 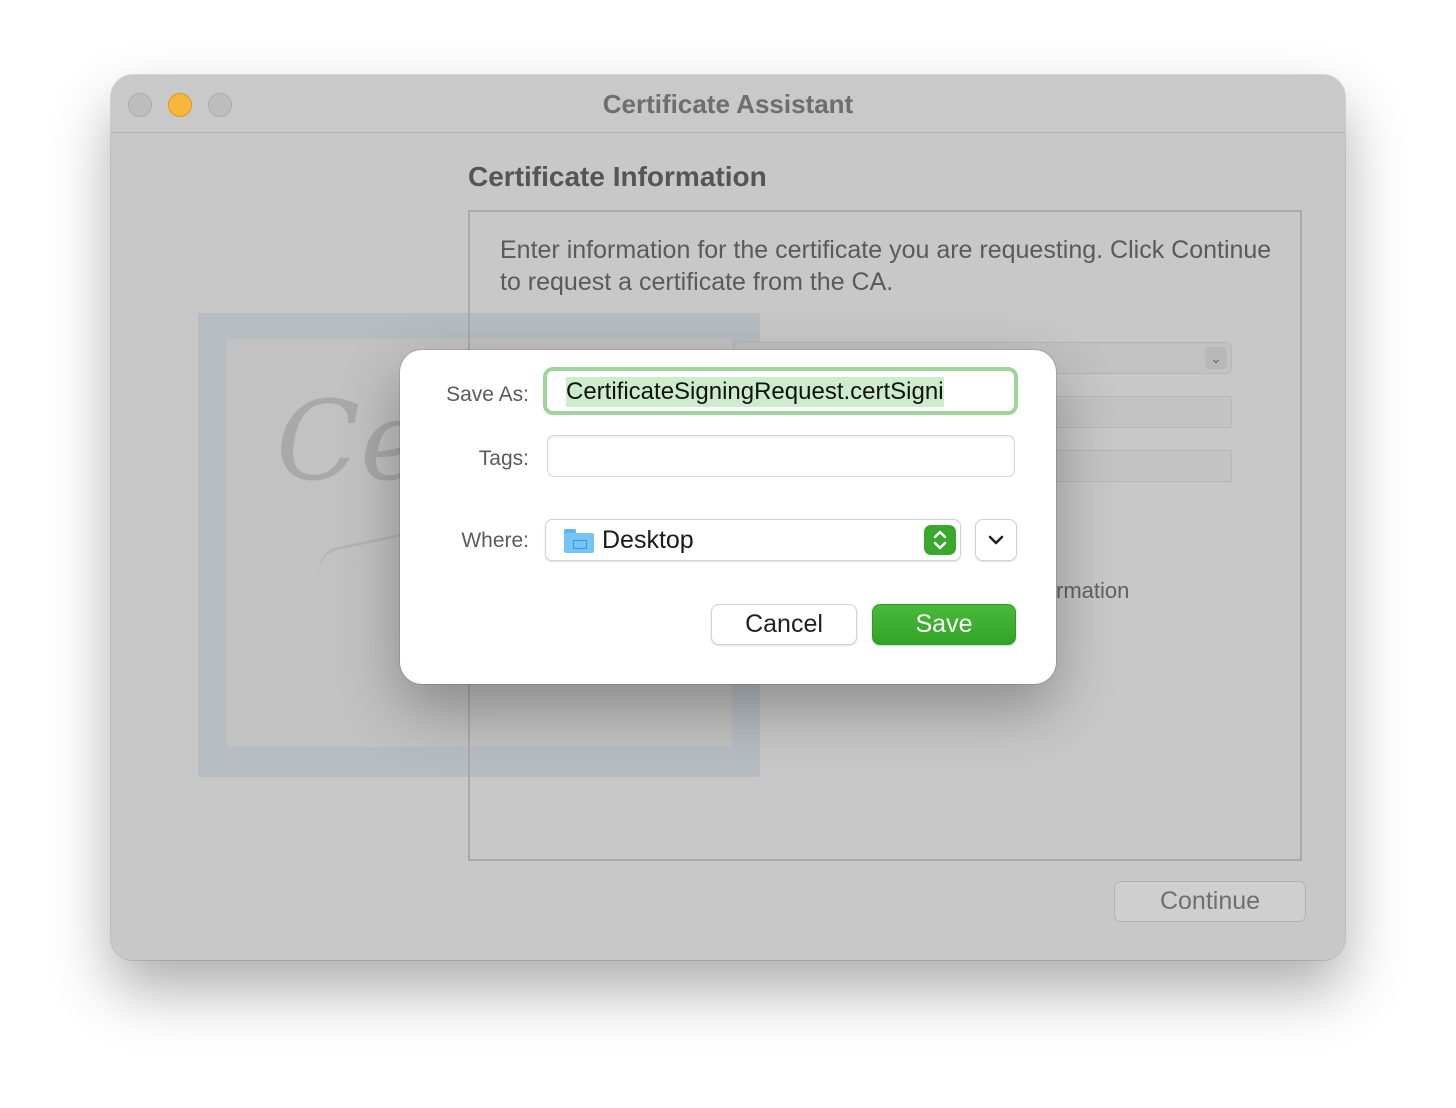 What do you see at coordinates (944, 624) in the screenshot?
I see `save-button: Save` at bounding box center [944, 624].